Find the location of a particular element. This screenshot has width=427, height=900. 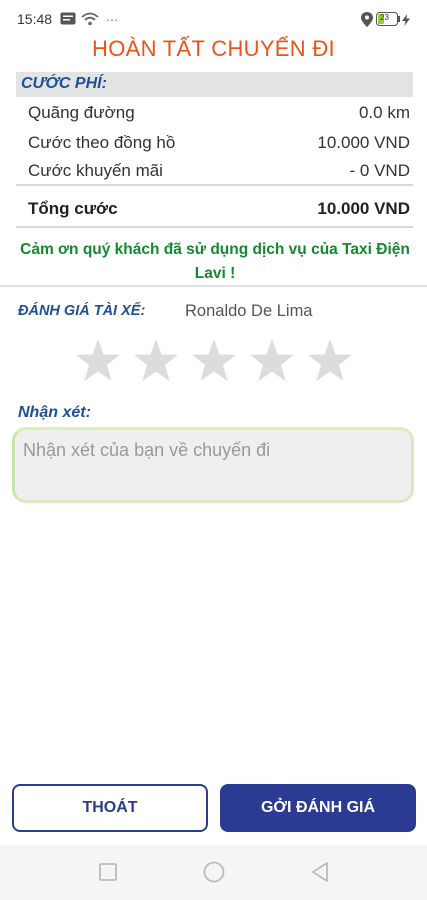

fare-total-label: Tổng cước is located at coordinates (73, 208).